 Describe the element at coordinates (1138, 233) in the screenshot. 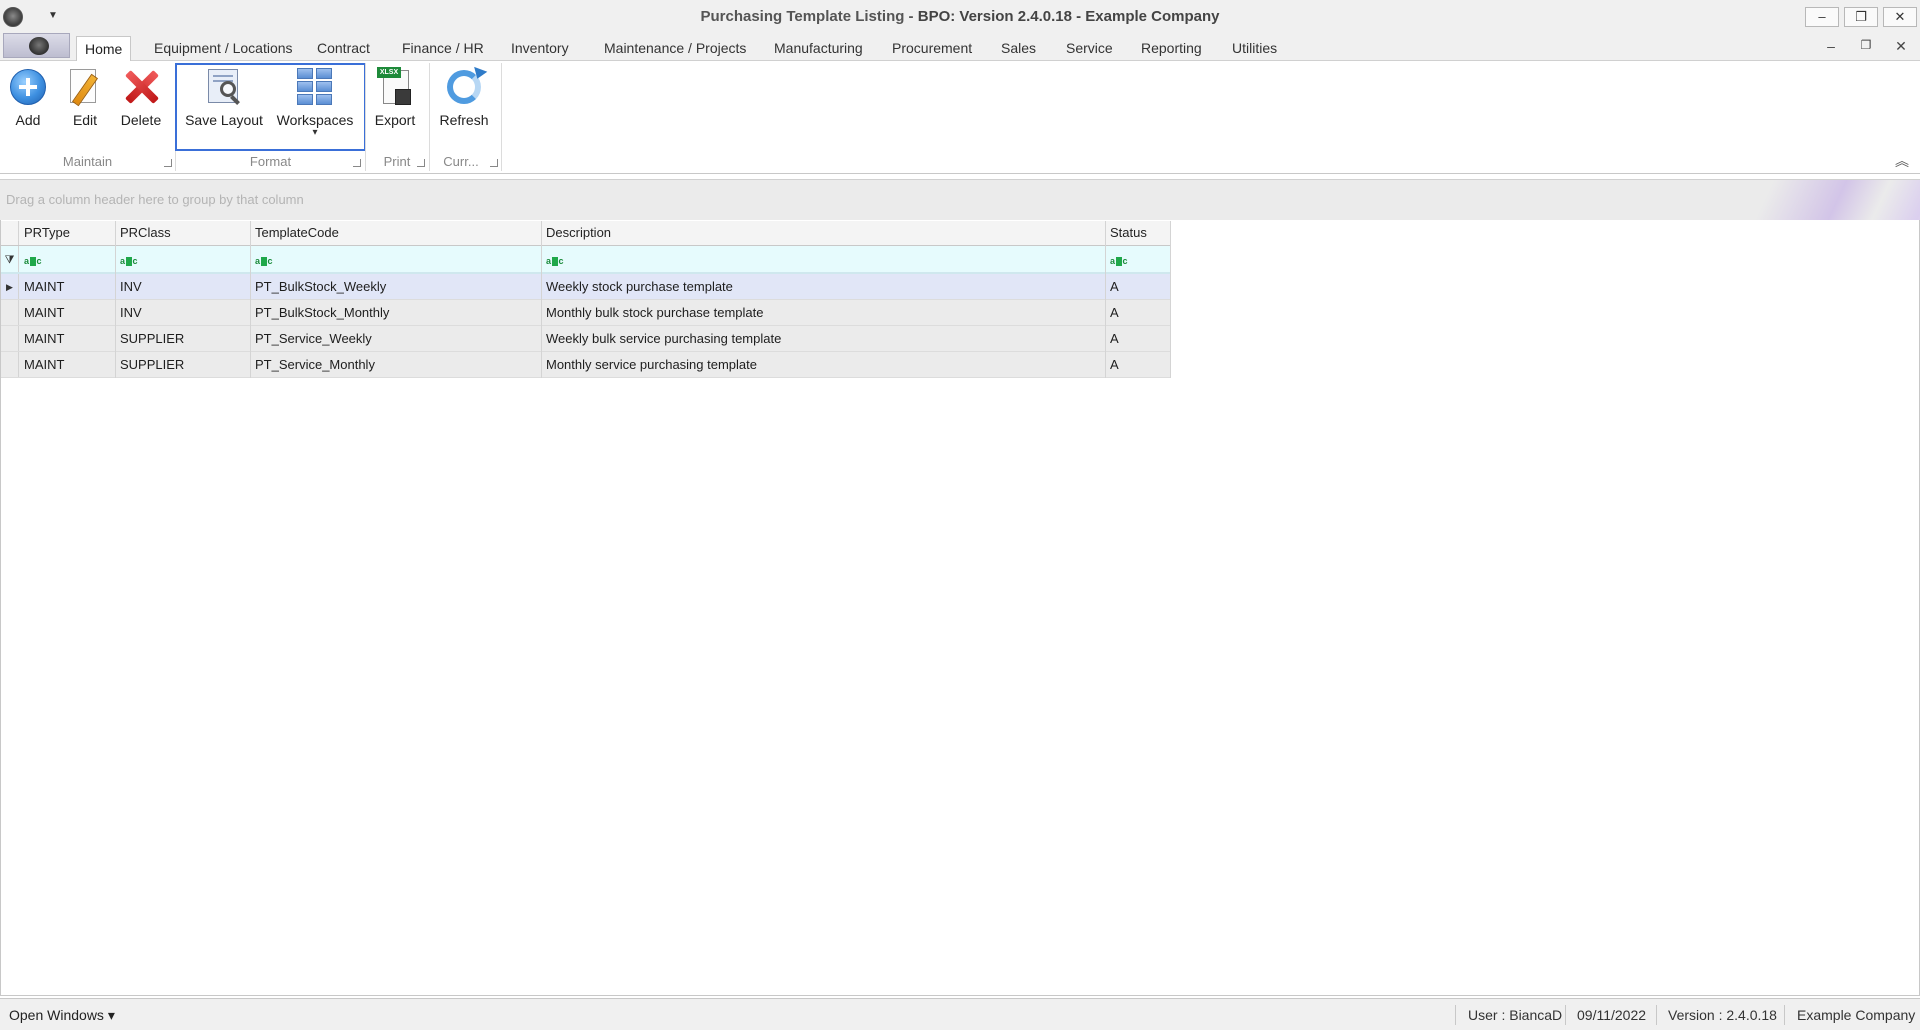

I see `column-header-status: Status` at that location.